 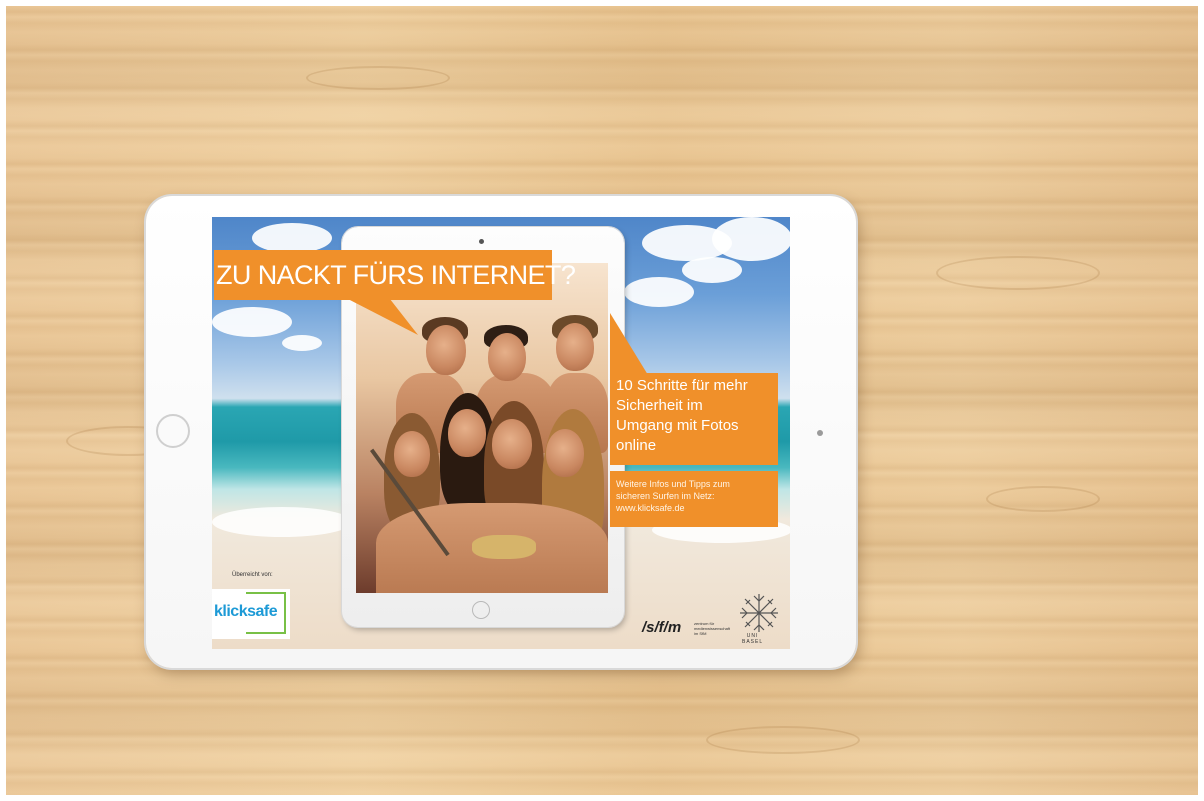 I want to click on info-line: Sicherheit im, so click(x=659, y=405).